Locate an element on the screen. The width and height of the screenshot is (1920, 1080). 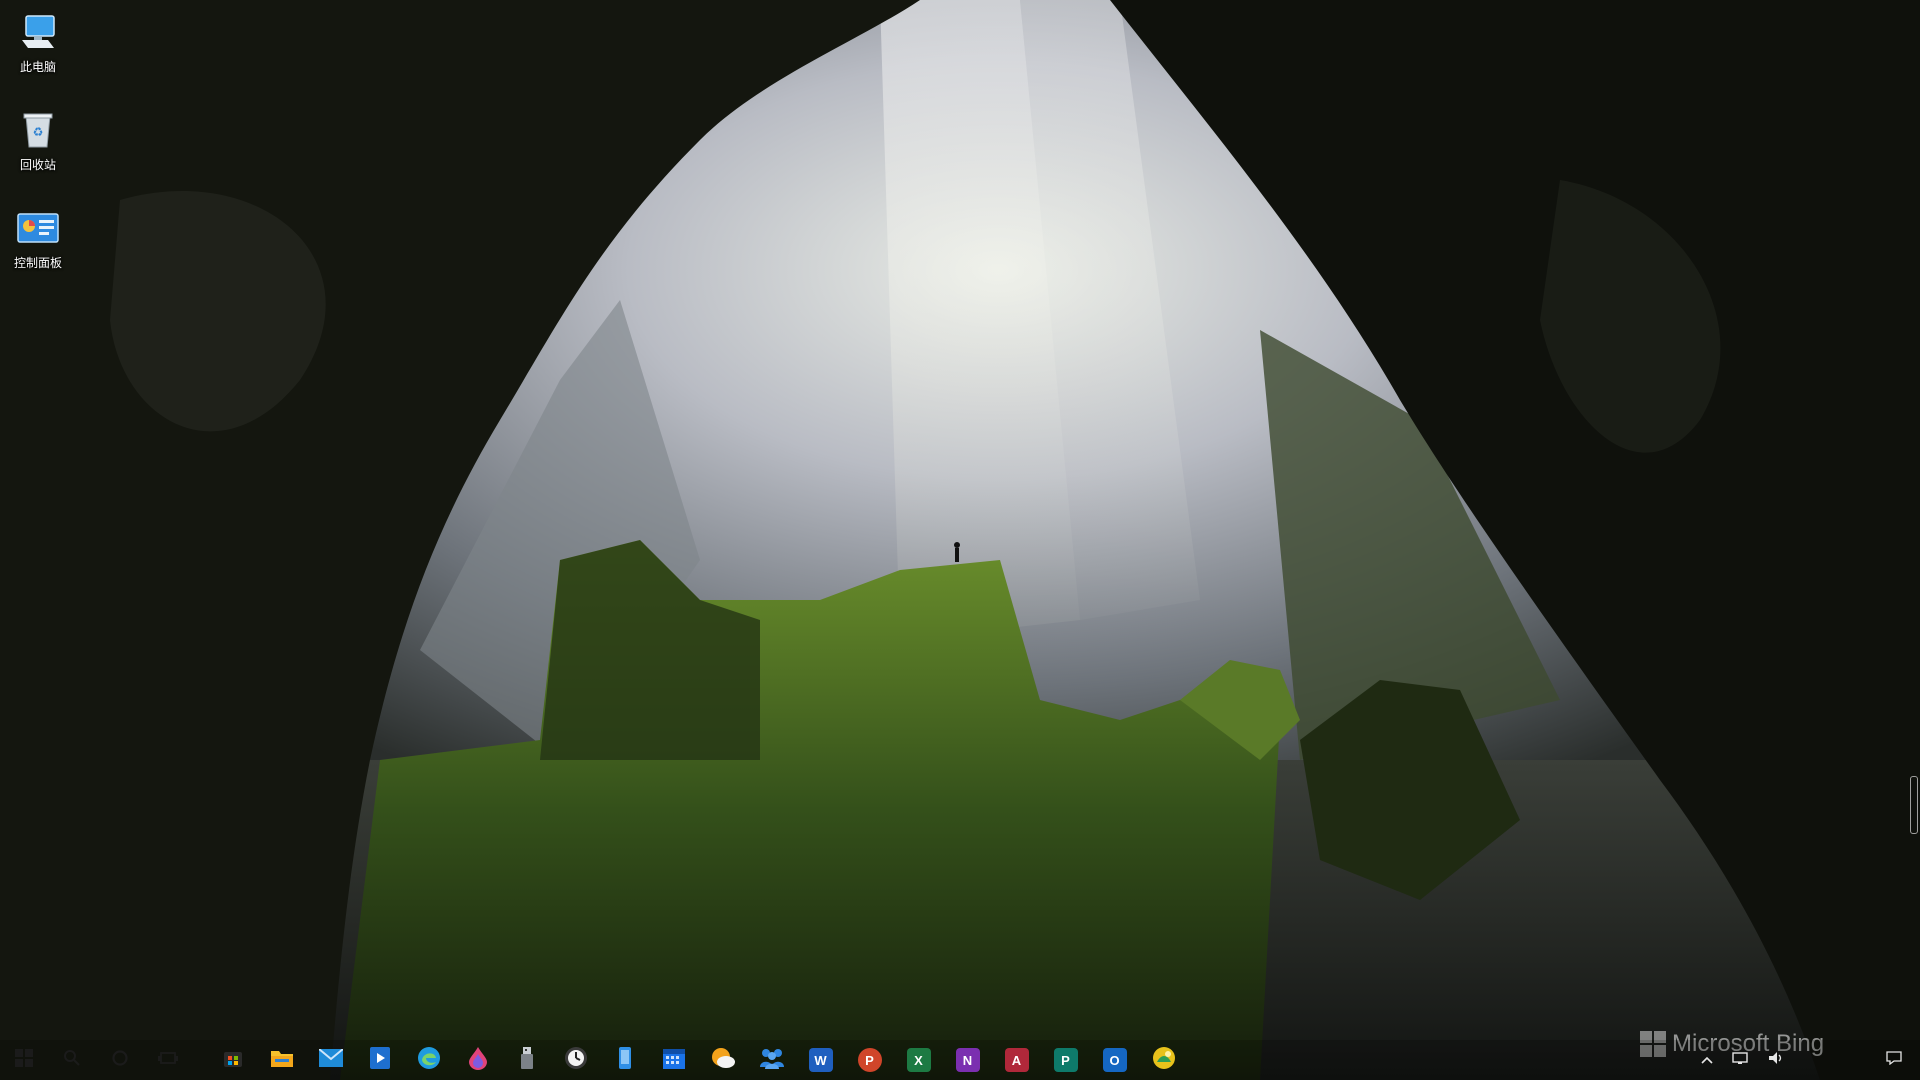
taskbar-app-movies-tv is located at coordinates (379, 1060).